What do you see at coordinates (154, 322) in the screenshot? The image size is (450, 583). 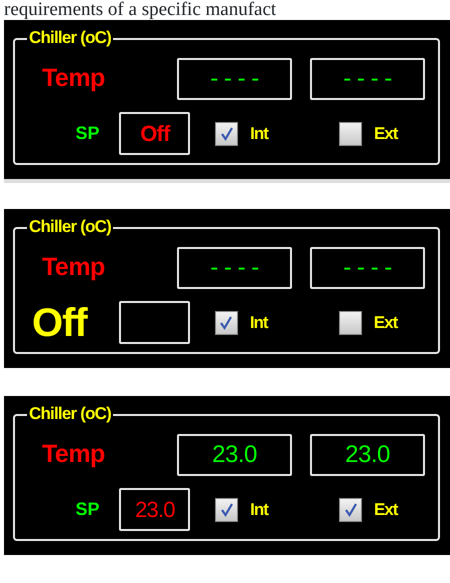 I see `setpoint-field` at bounding box center [154, 322].